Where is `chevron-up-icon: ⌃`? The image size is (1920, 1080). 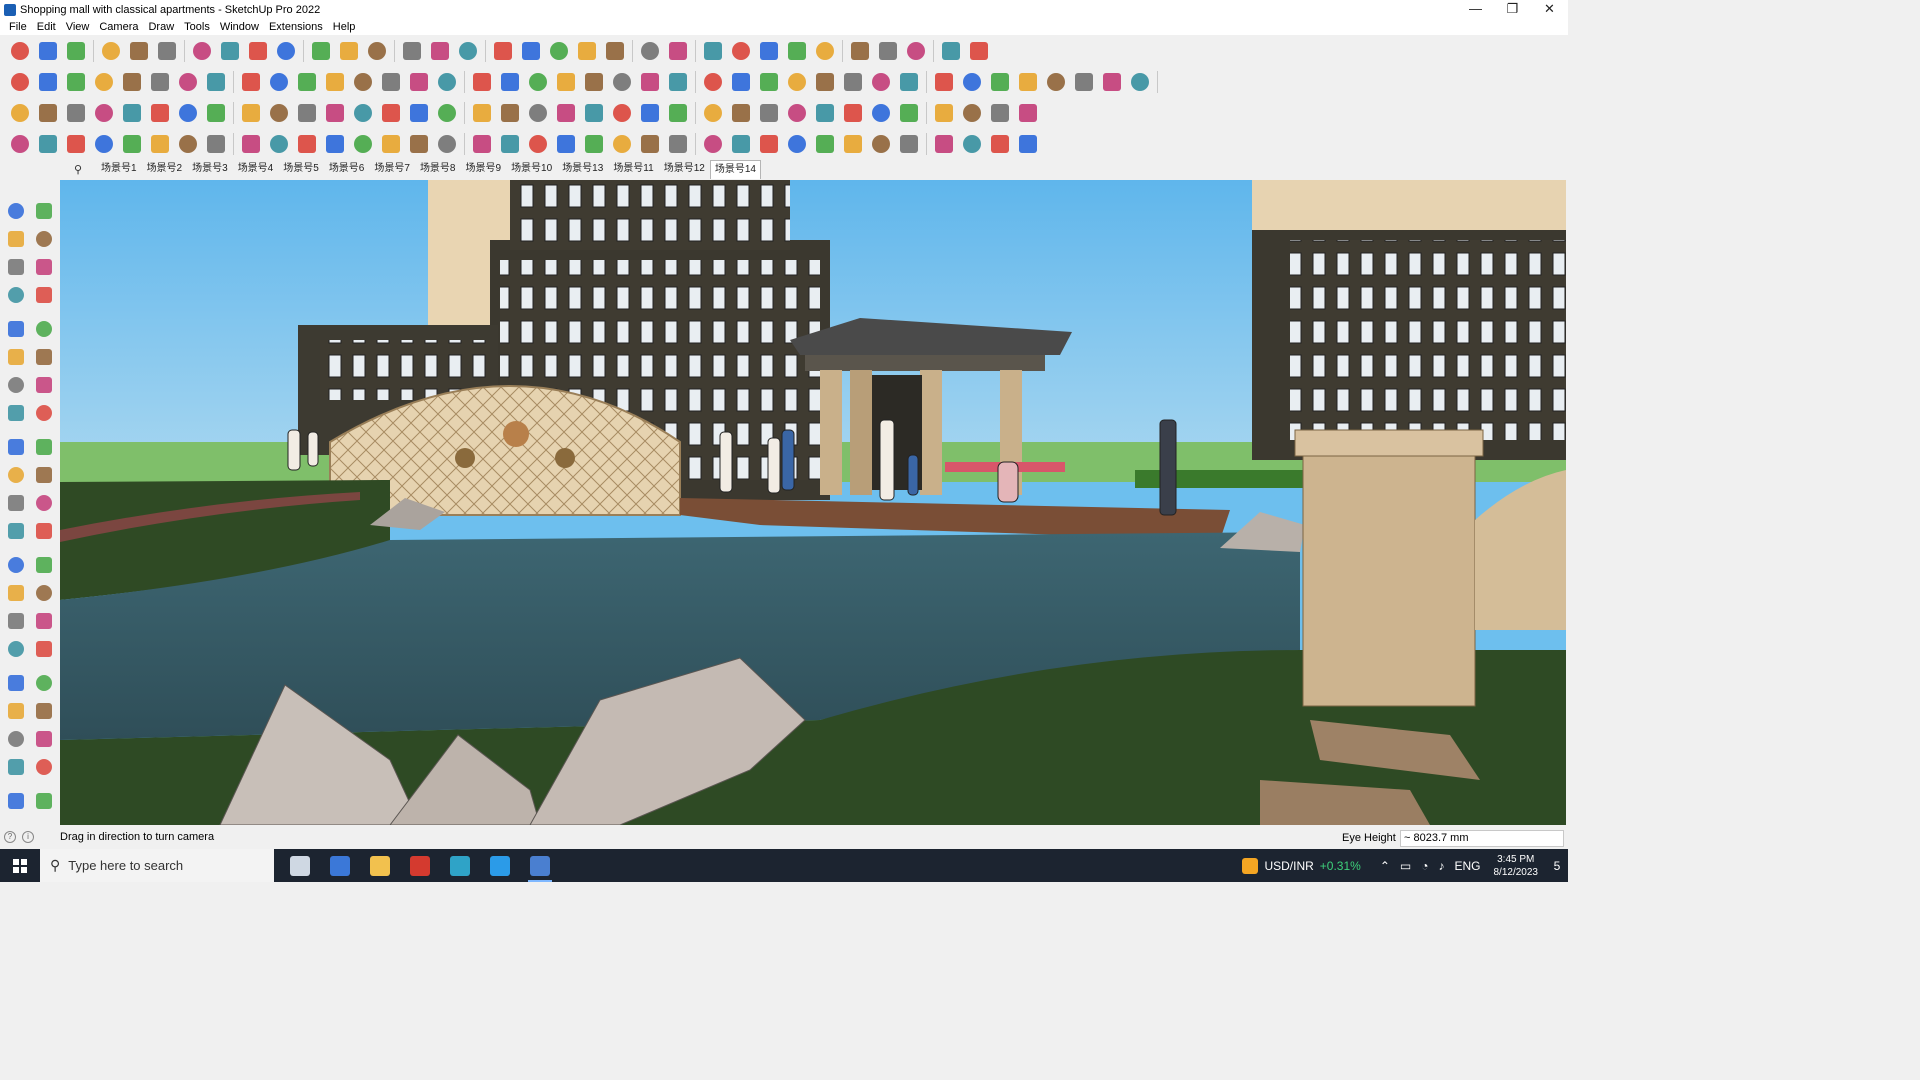
chevron-up-icon: ⌃ is located at coordinates (1385, 866).